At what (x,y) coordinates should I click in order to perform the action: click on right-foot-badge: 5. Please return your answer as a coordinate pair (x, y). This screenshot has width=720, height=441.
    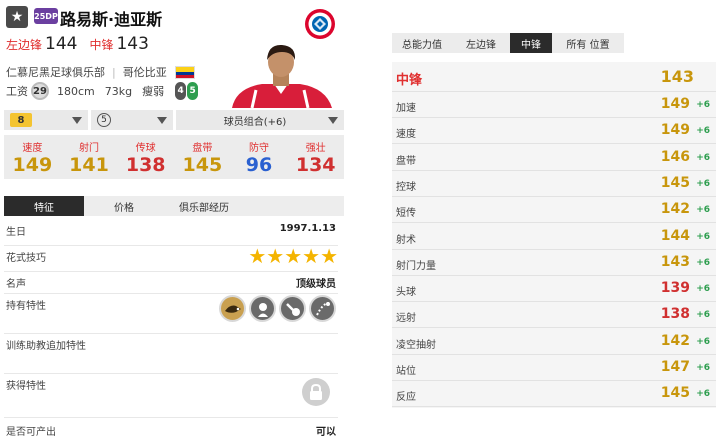
    Looking at the image, I should click on (193, 91).